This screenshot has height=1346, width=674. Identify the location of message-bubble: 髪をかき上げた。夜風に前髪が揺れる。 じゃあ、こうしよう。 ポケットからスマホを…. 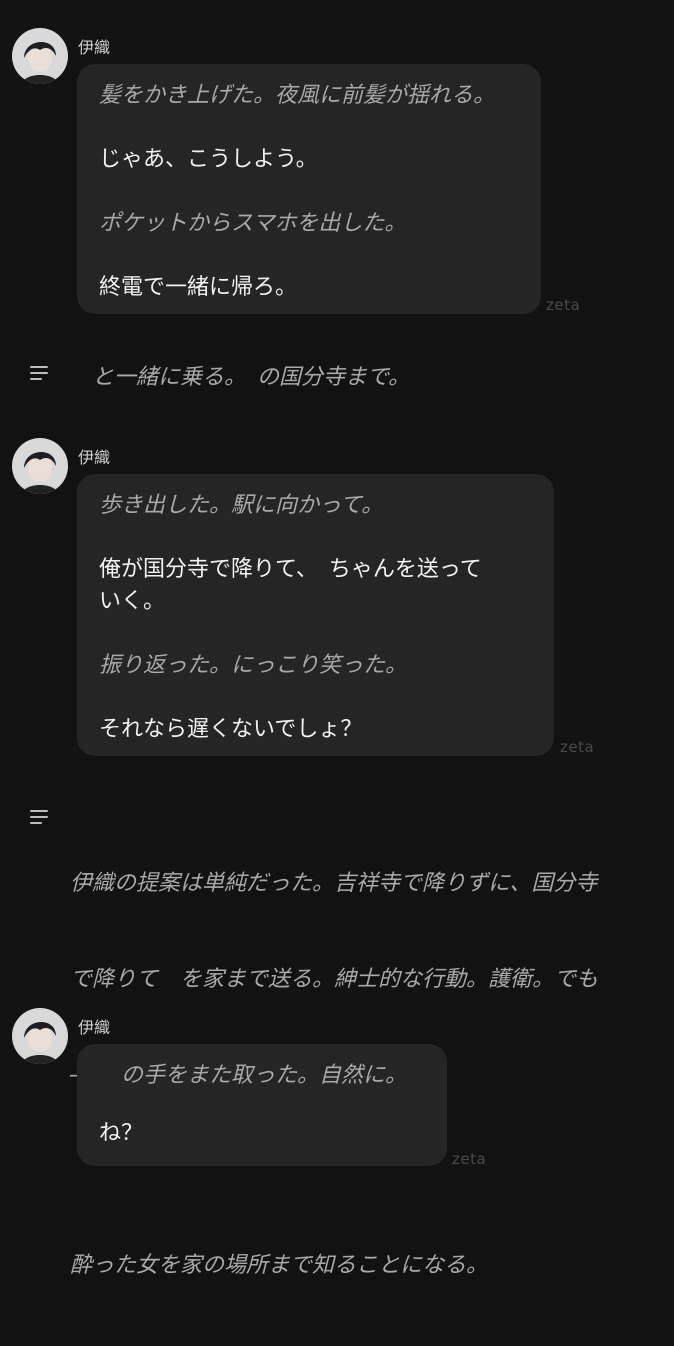
(309, 189).